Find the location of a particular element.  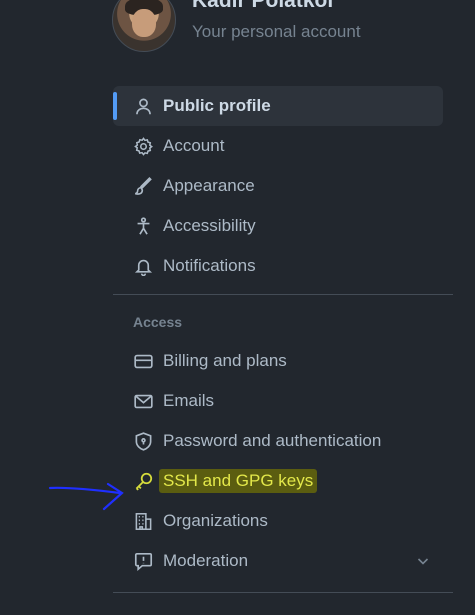

profile-subtitle: Your personal account is located at coordinates (276, 31).